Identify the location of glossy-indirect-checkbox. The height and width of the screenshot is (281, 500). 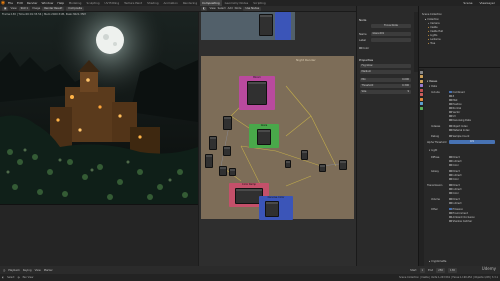
(450, 175).